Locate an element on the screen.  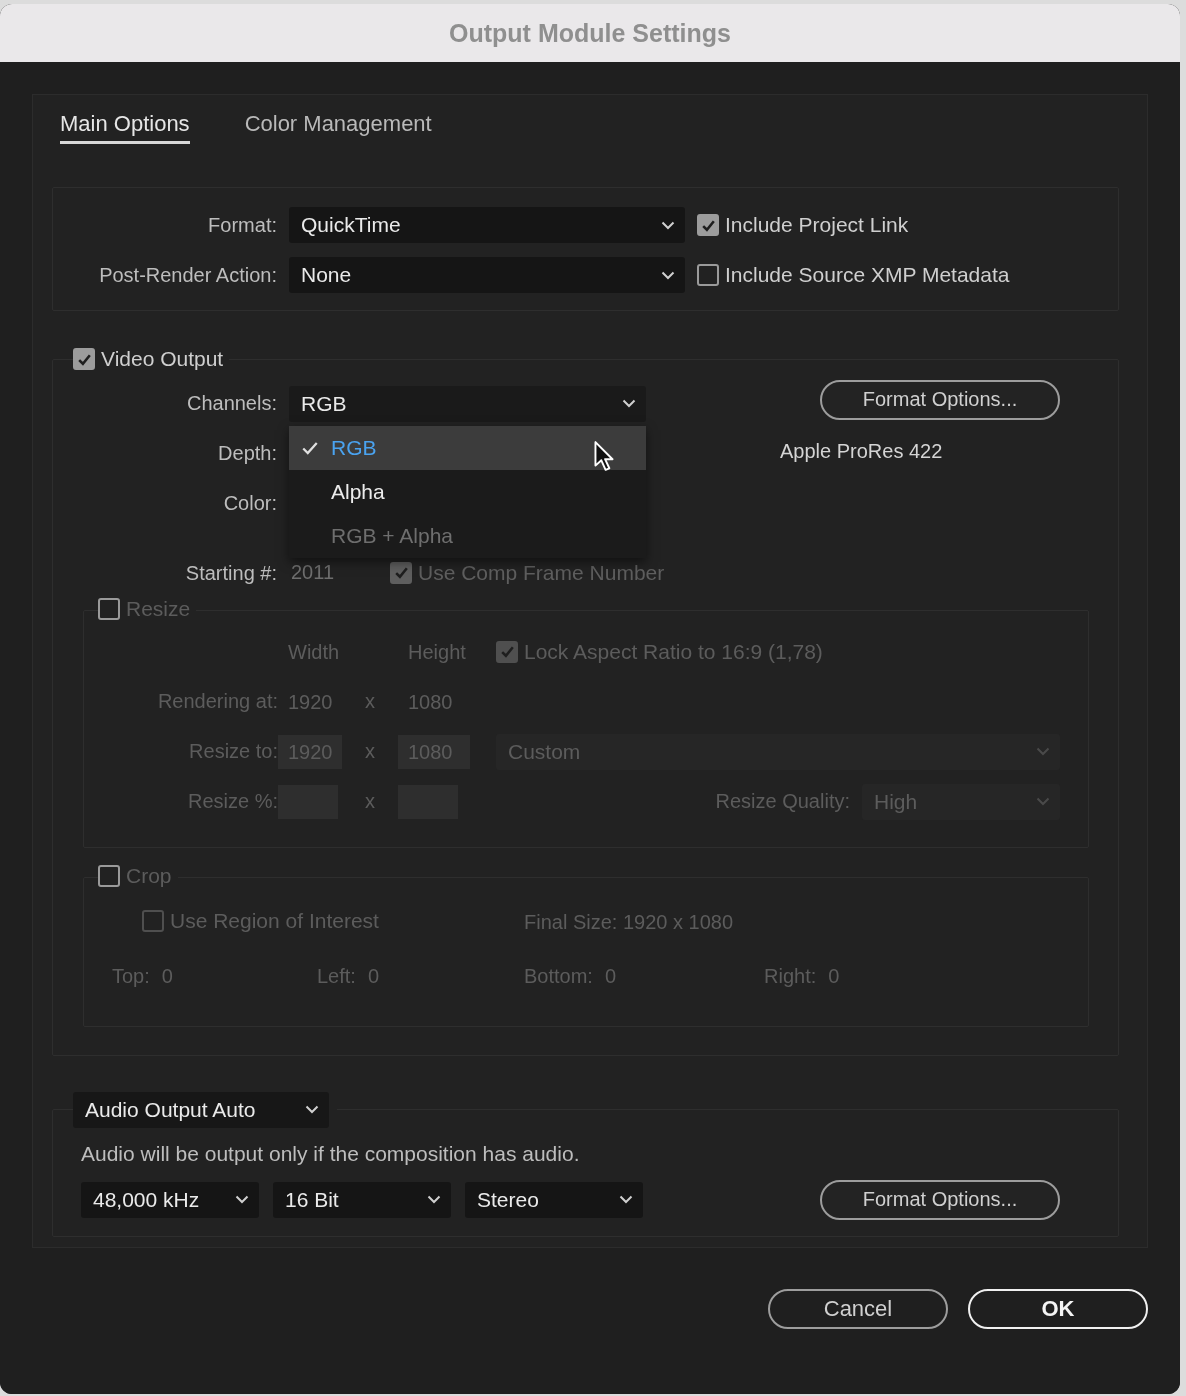
field-label: Top: is located at coordinates (131, 976).